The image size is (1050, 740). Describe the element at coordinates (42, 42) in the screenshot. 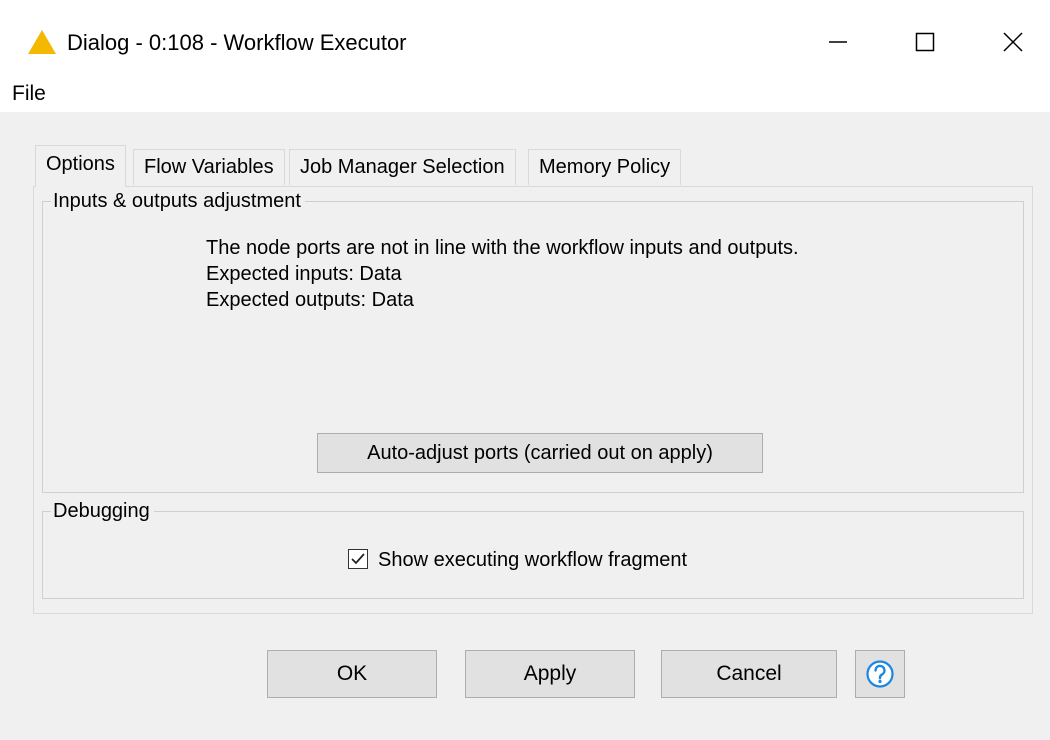

I see `warning-triangle-icon` at that location.